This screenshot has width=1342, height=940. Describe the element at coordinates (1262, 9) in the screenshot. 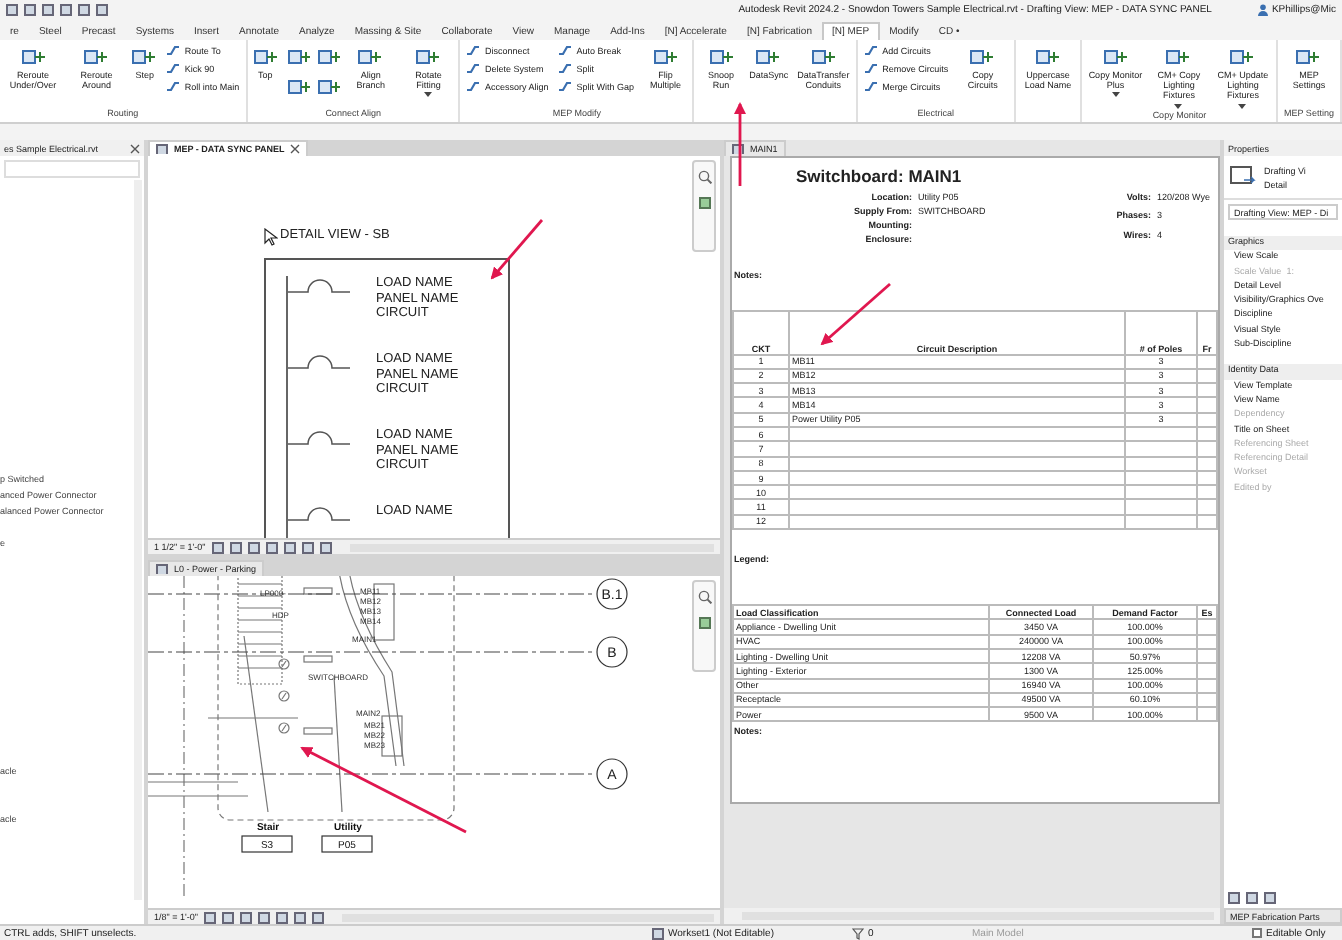

I see `person-icon` at that location.